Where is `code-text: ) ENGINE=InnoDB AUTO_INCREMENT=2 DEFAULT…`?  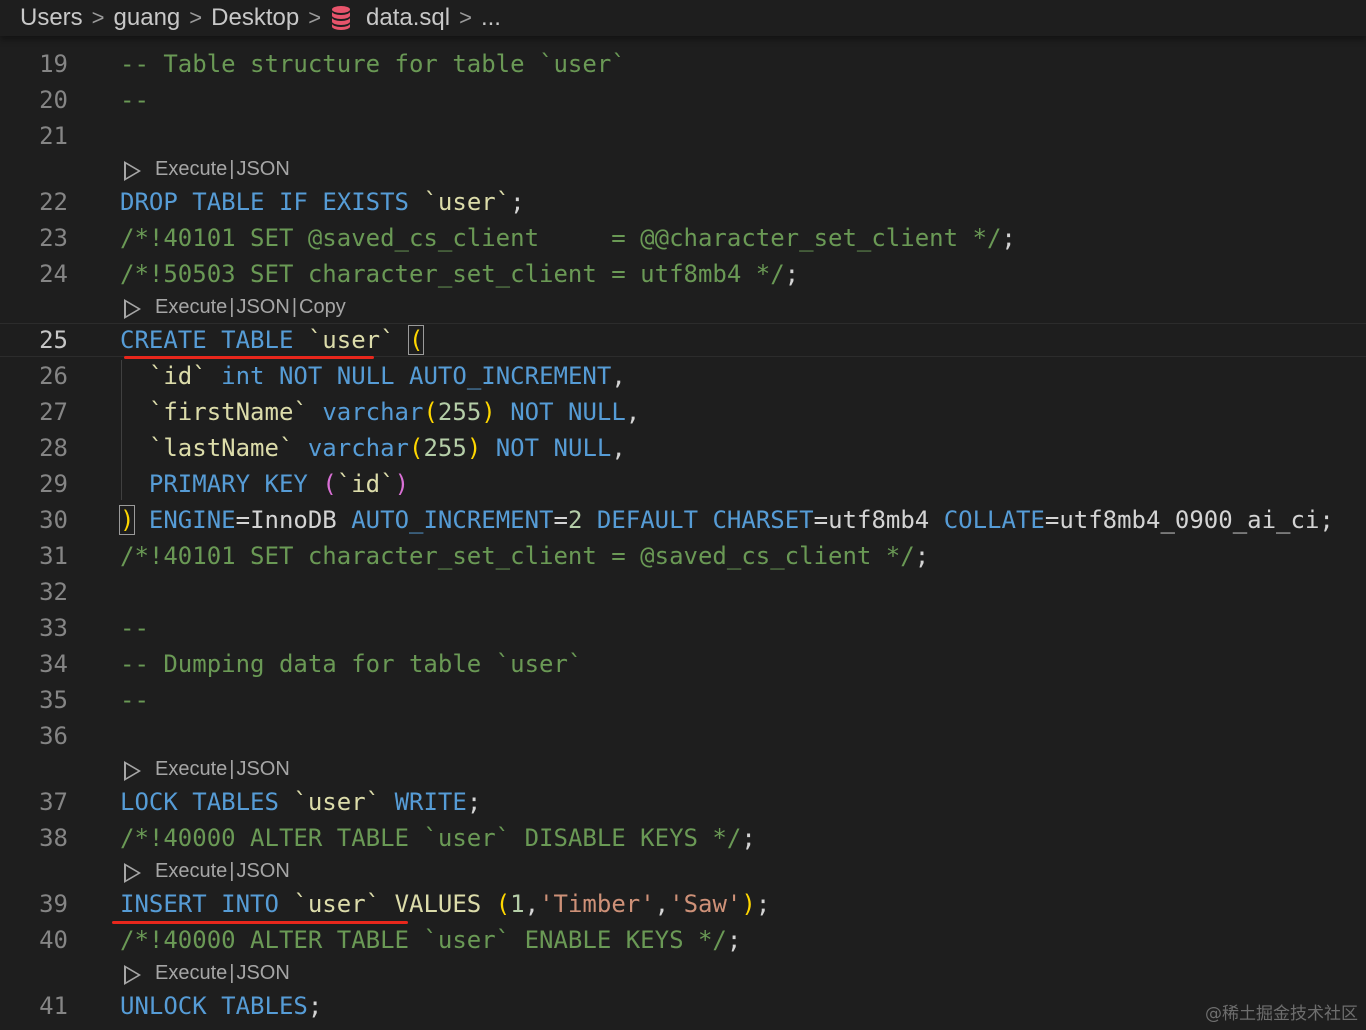 code-text: ) ENGINE=InnoDB AUTO_INCREMENT=2 DEFAULT… is located at coordinates (726, 520).